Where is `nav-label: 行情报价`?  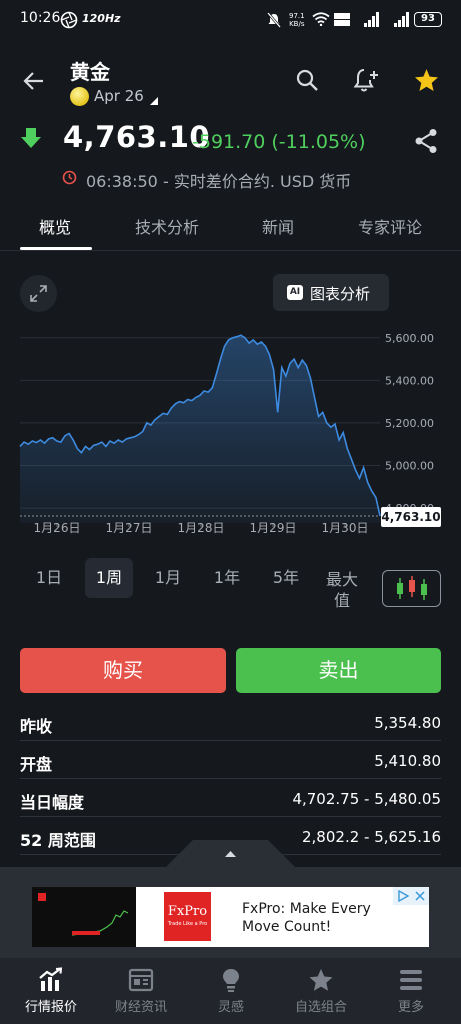 nav-label: 行情报价 is located at coordinates (50, 1007).